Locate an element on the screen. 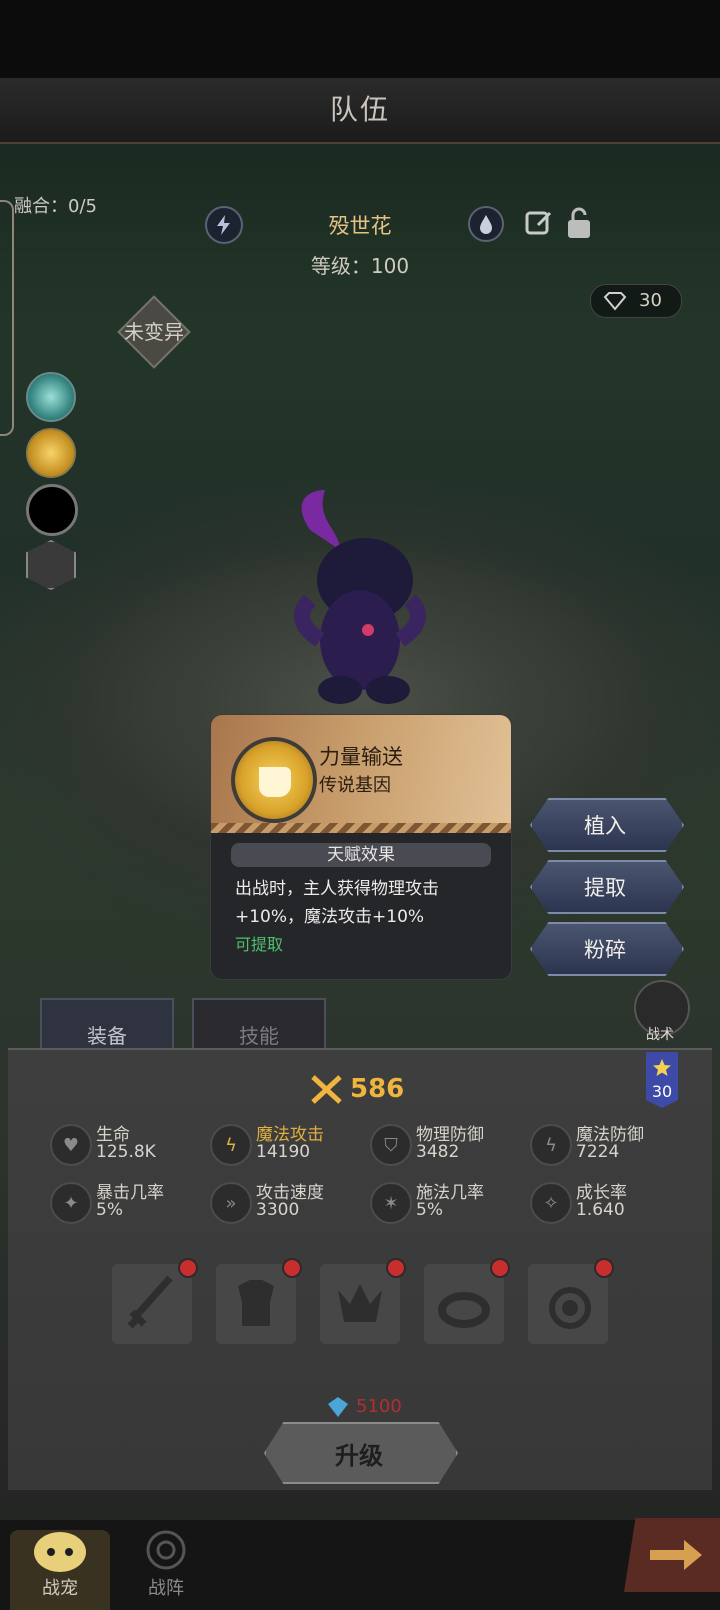 This screenshot has width=720, height=1610. stat-value: 3482 is located at coordinates (438, 1152).